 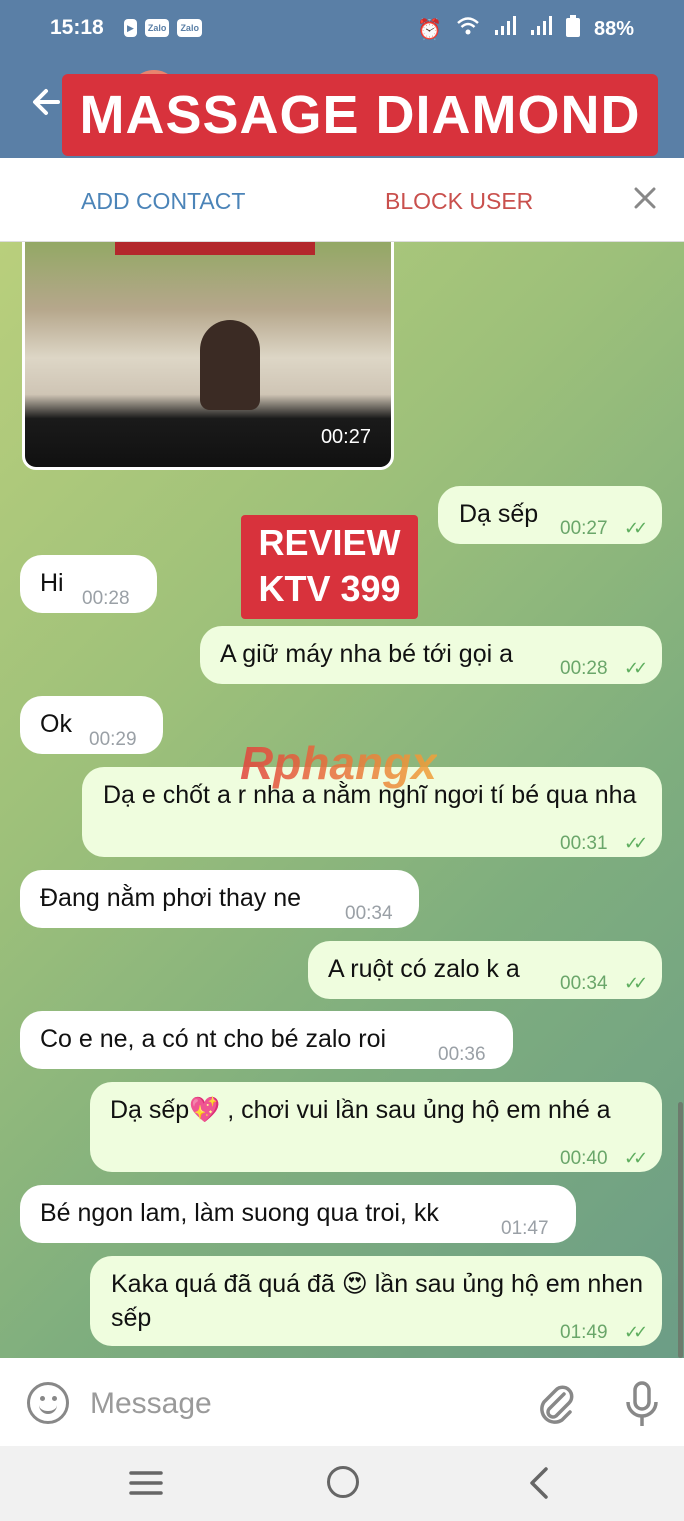 I want to click on message-bubble: A giữ máy nha bé tới gọi a 00:28 ✓✓, so click(x=431, y=655).